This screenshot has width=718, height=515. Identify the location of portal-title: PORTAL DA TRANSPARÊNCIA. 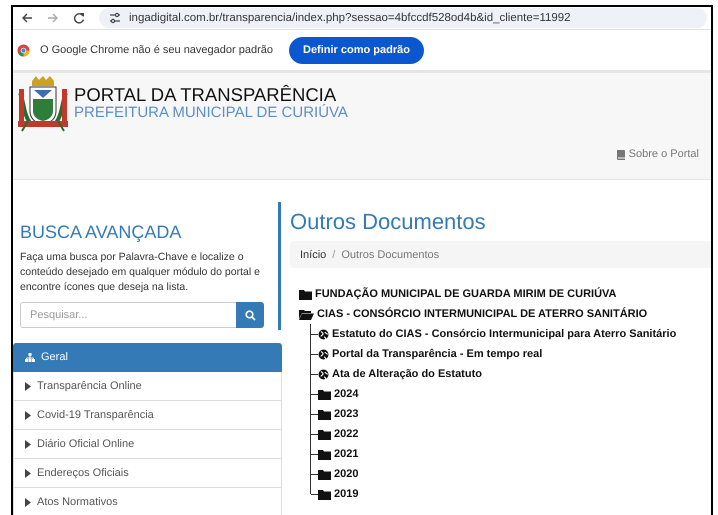
(205, 95).